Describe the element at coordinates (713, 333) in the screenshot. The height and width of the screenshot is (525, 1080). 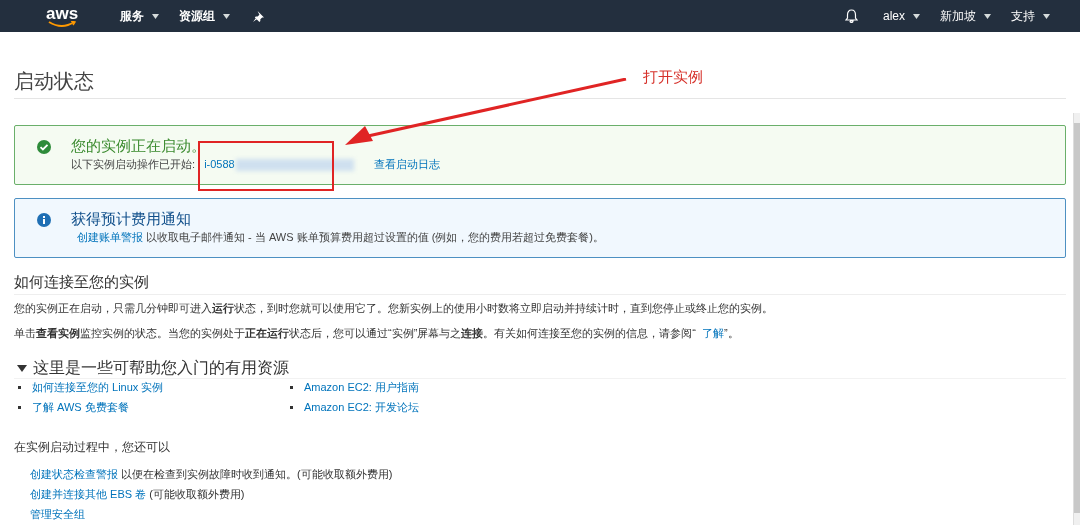
I see `link: 了解` at that location.